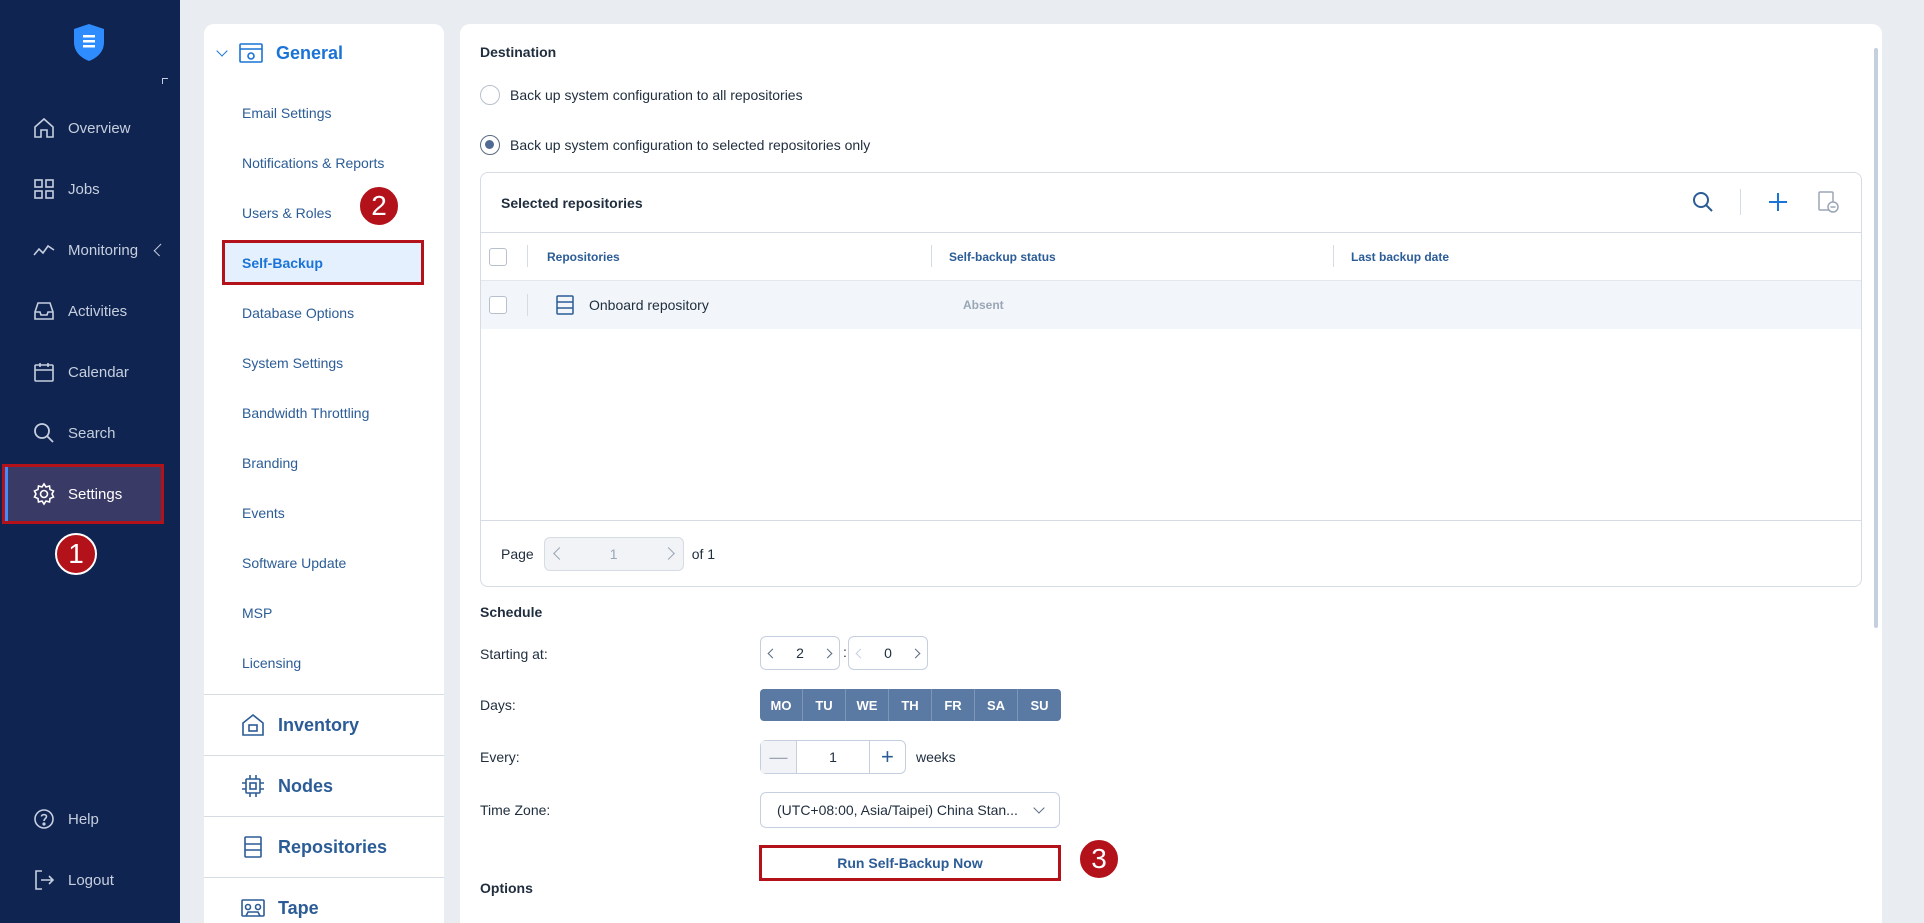 The image size is (1924, 923). What do you see at coordinates (324, 663) in the screenshot?
I see `menu-item-licensing: Licensing` at bounding box center [324, 663].